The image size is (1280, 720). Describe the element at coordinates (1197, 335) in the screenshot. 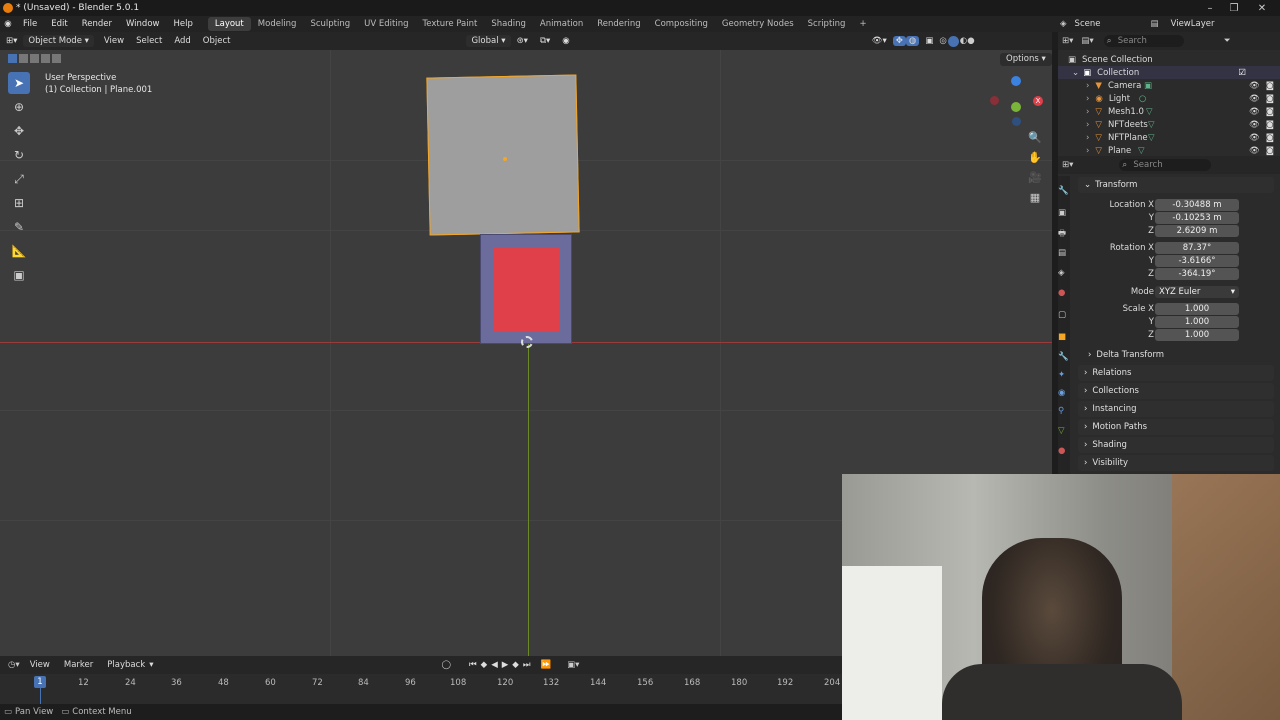

I see `scale-z-field: 1.000` at that location.